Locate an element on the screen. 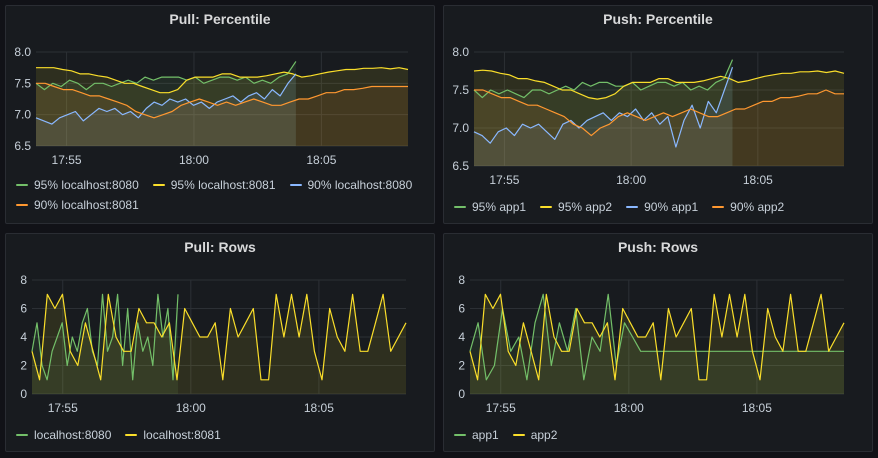  legend-item: localhost:8081 is located at coordinates (173, 435).